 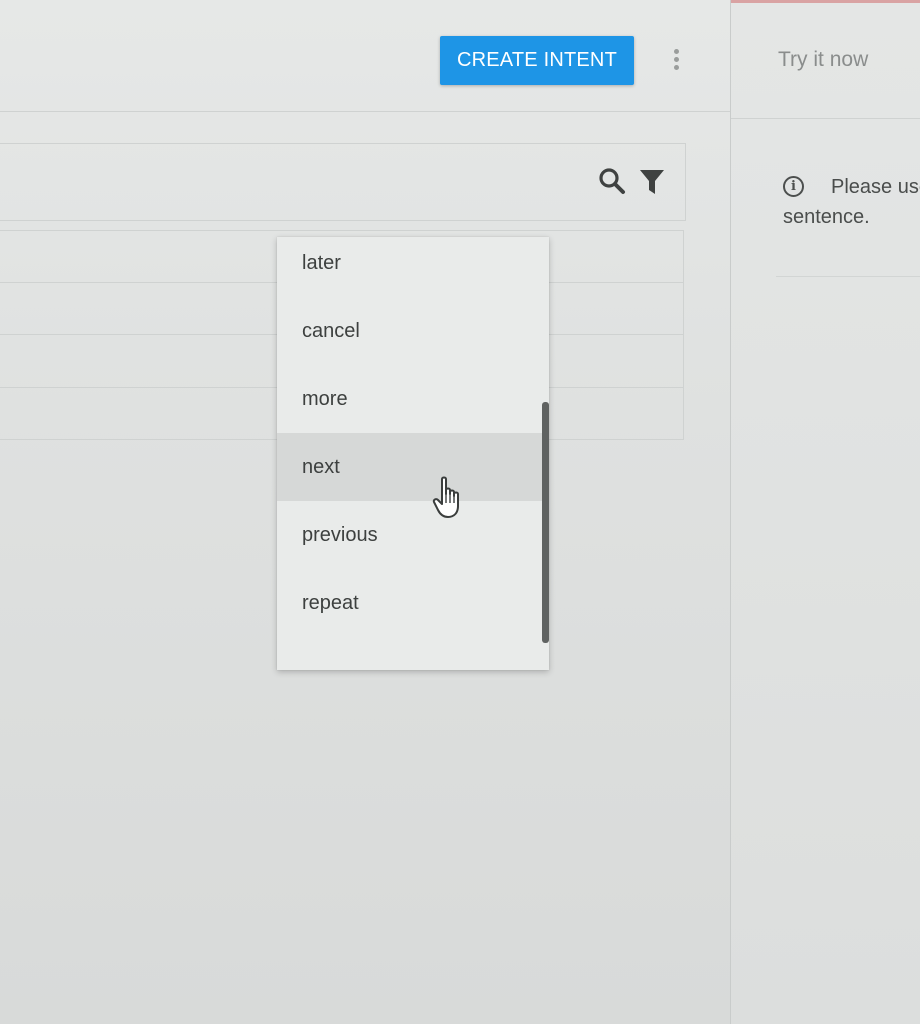 I want to click on header-bar: CREATE INTENT, so click(x=365, y=56).